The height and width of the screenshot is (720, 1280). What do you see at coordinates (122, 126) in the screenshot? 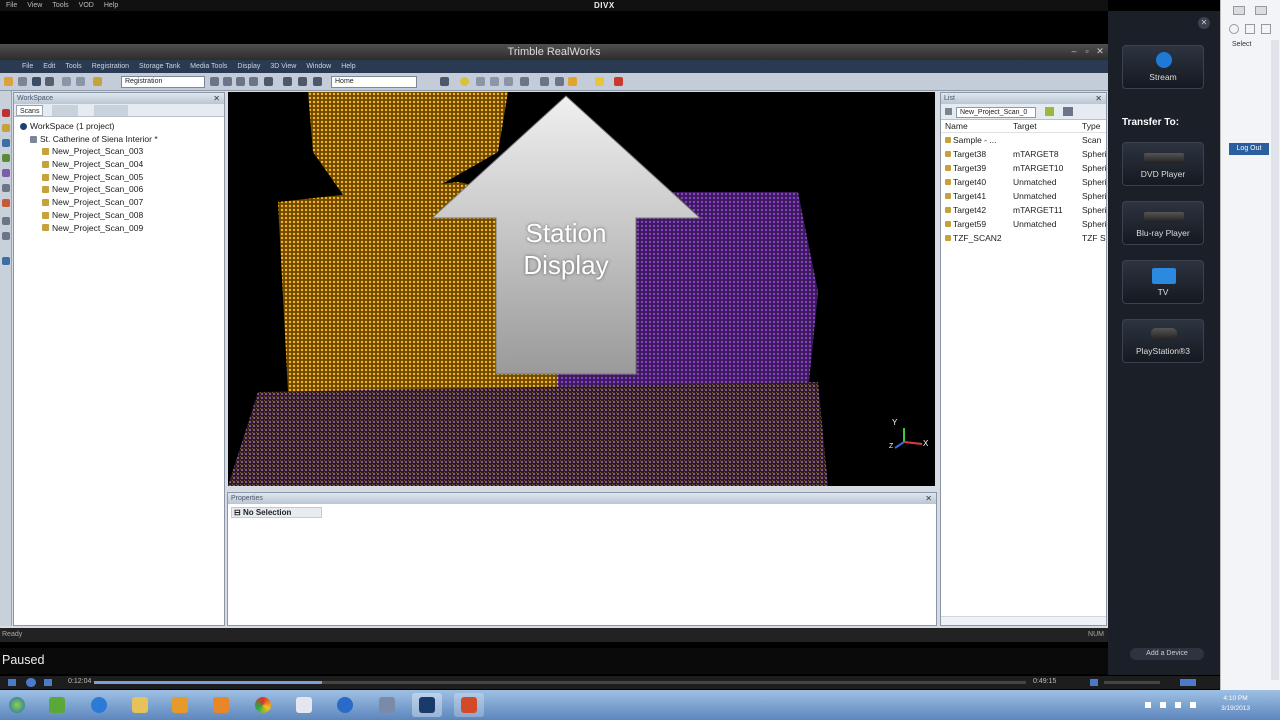
I see `tree-root: WorkSpace (1 project)` at bounding box center [122, 126].